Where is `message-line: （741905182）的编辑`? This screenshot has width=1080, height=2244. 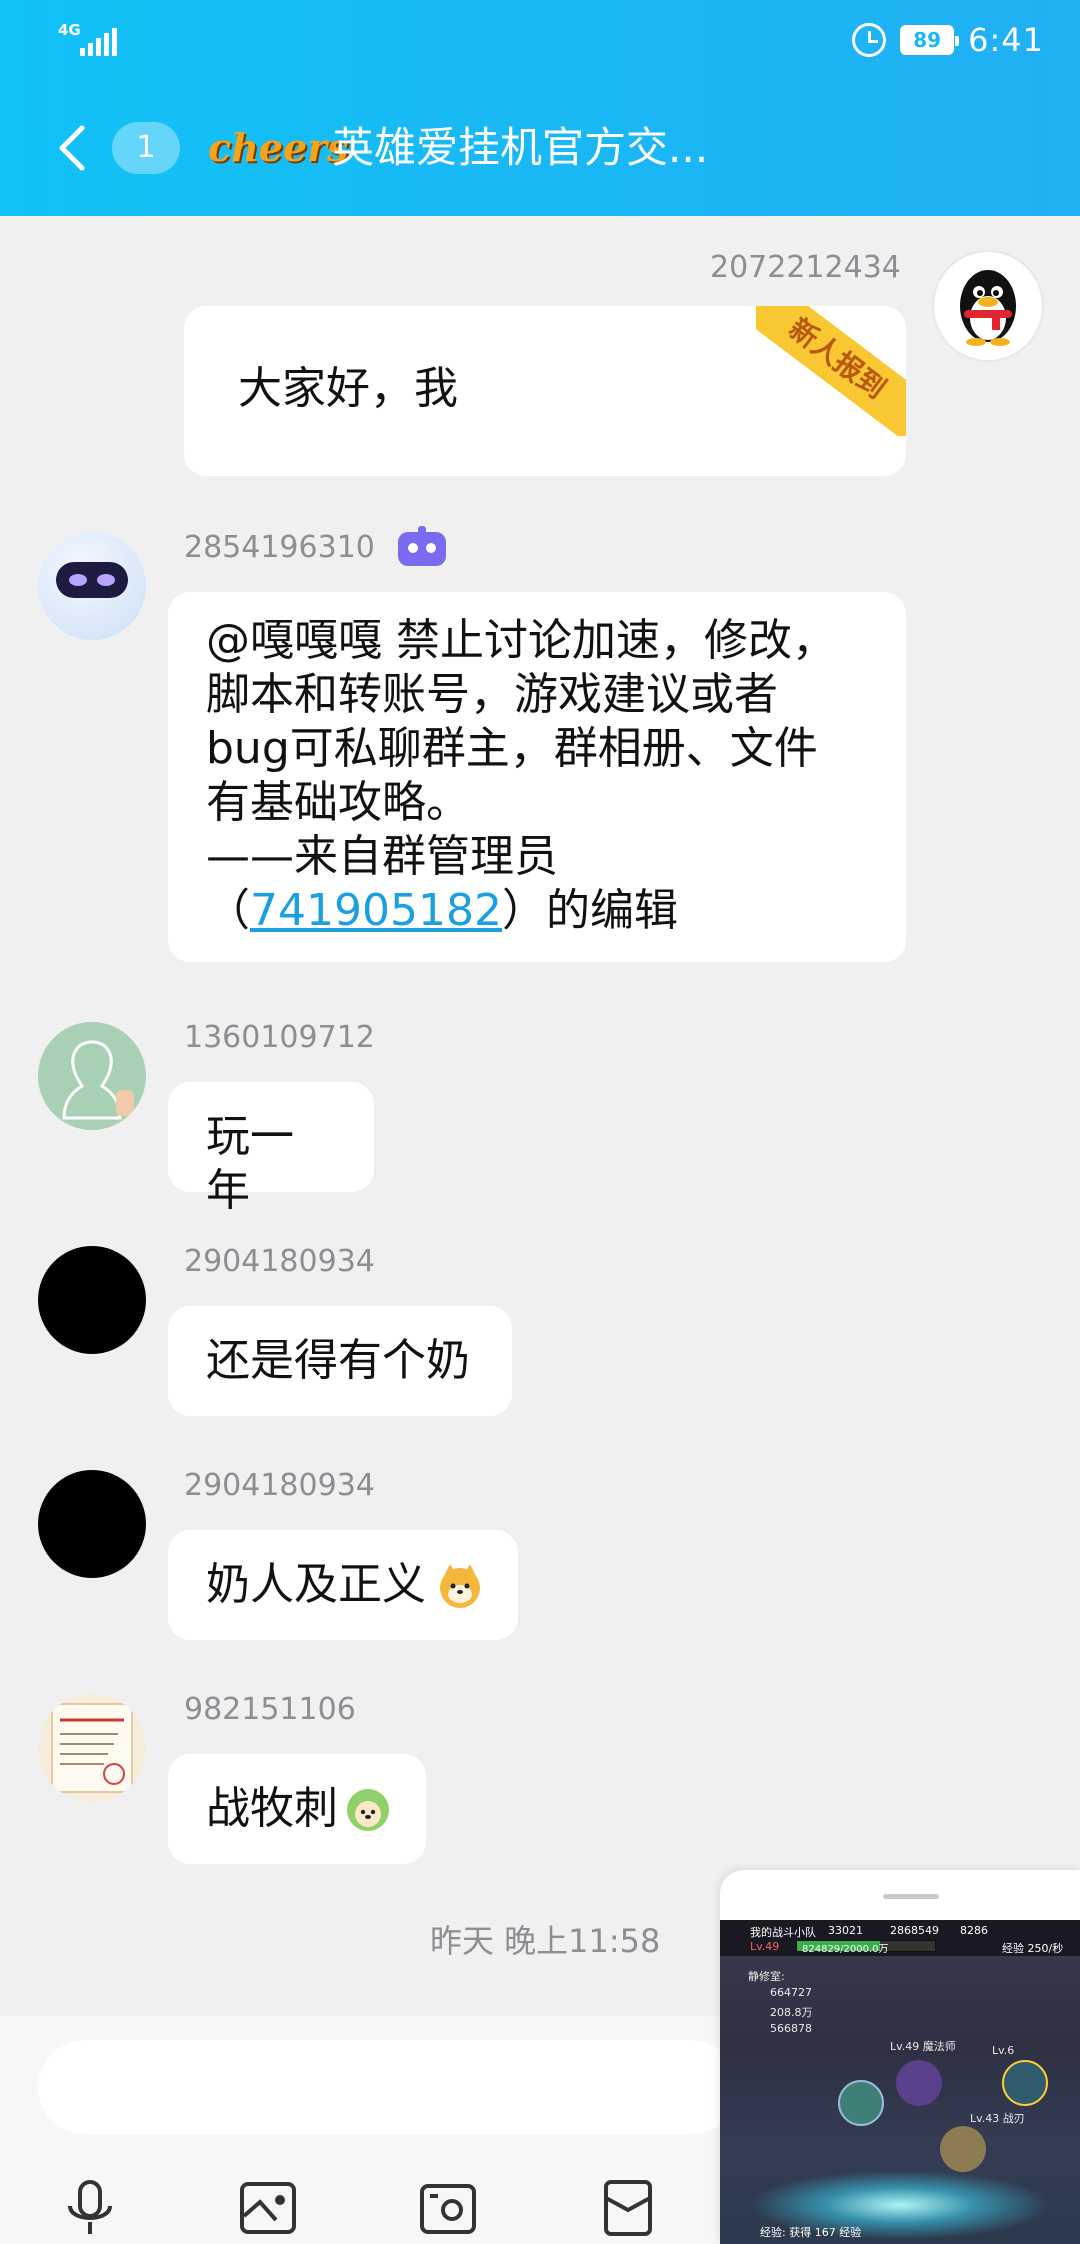 message-line: （741905182）的编辑 is located at coordinates (442, 910).